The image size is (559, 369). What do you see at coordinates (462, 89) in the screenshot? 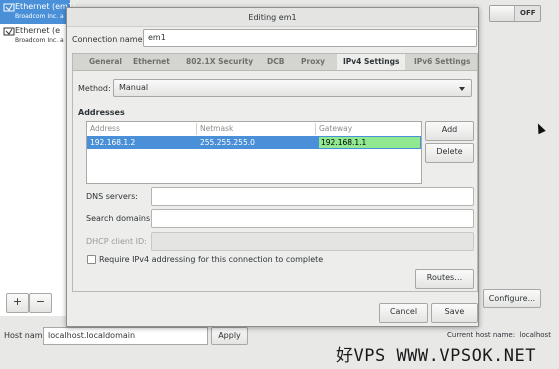
I see `dropdown-arrow-icon` at bounding box center [462, 89].